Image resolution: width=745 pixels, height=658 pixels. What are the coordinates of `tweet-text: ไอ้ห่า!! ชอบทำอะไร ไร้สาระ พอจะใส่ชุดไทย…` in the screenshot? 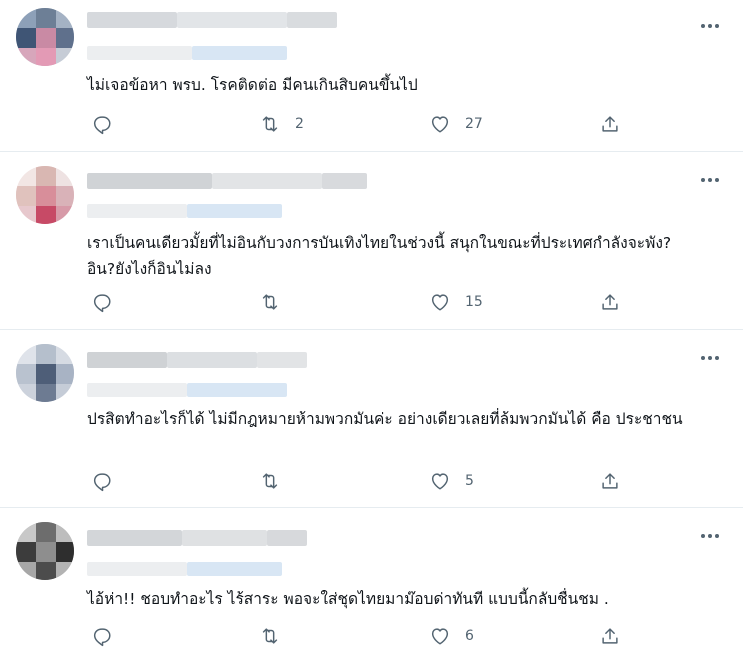 It's located at (348, 599).